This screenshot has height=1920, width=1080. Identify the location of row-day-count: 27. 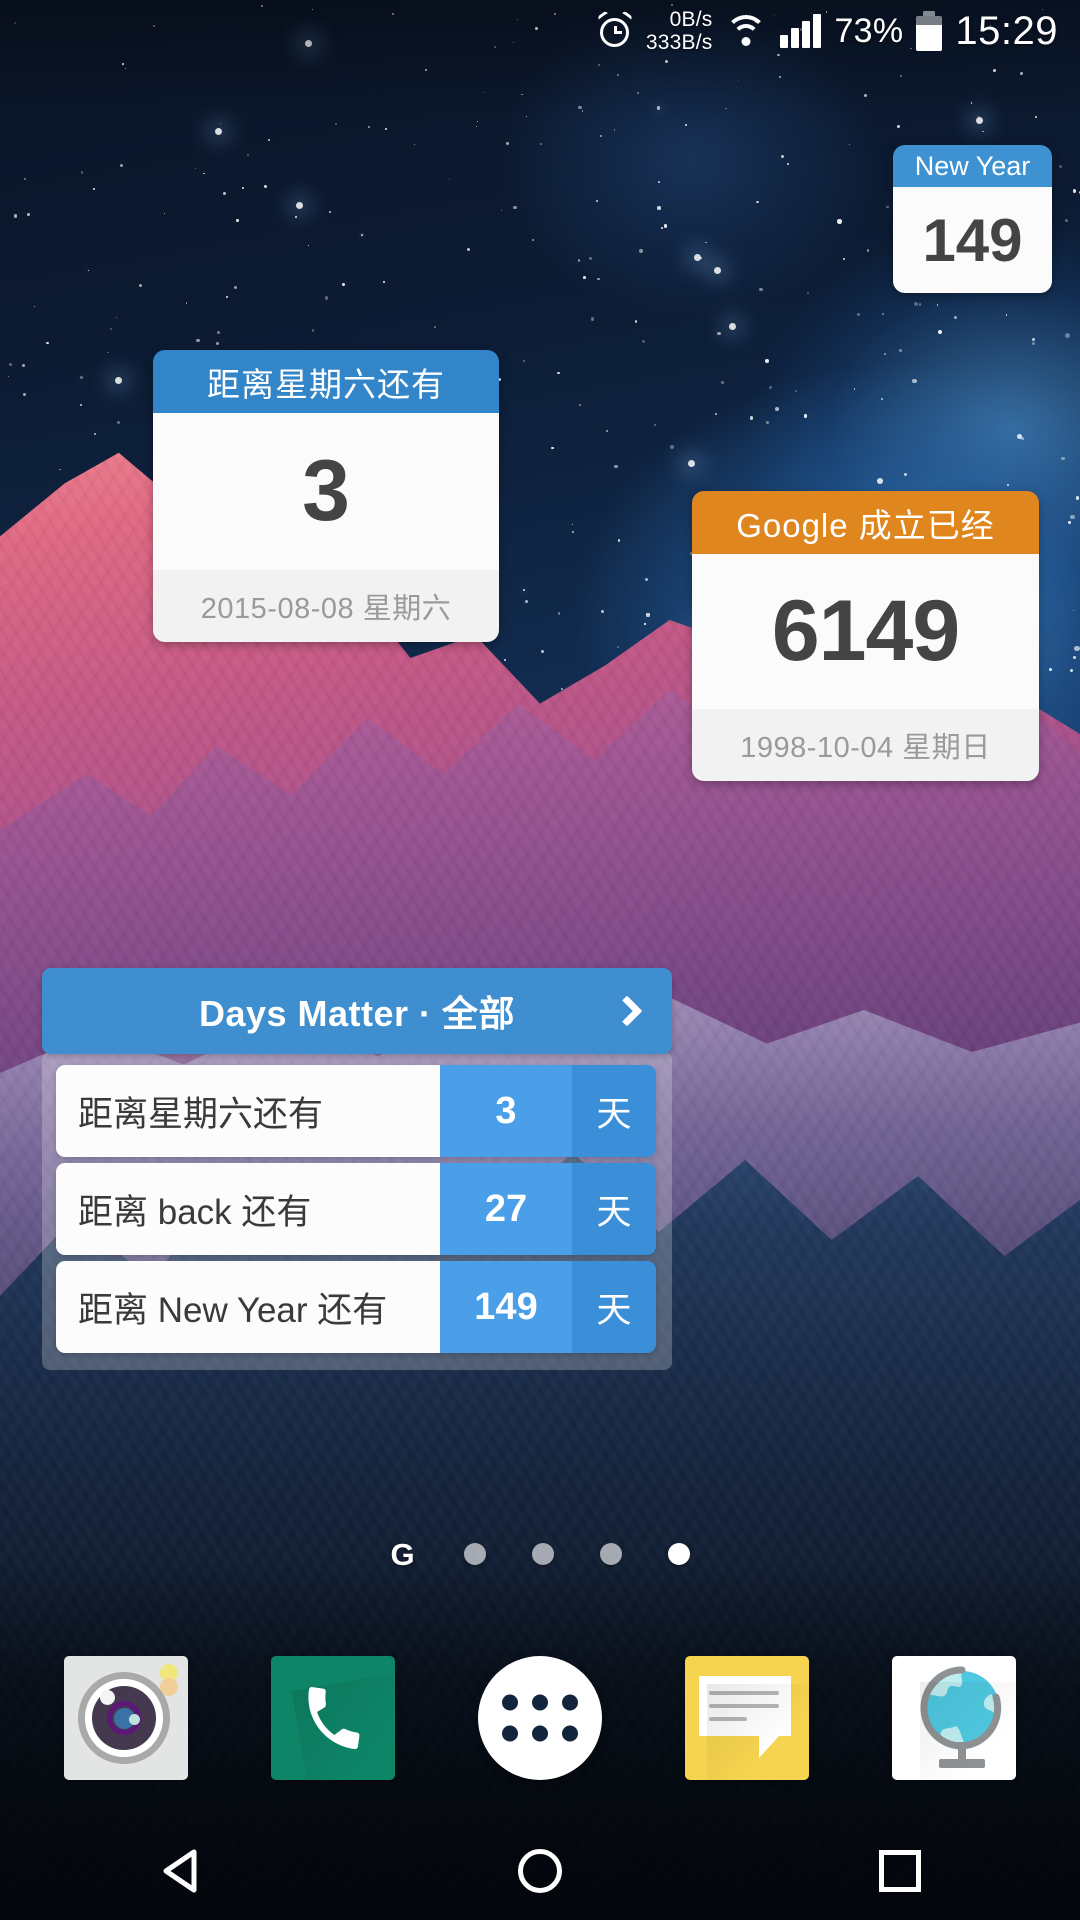
(506, 1209).